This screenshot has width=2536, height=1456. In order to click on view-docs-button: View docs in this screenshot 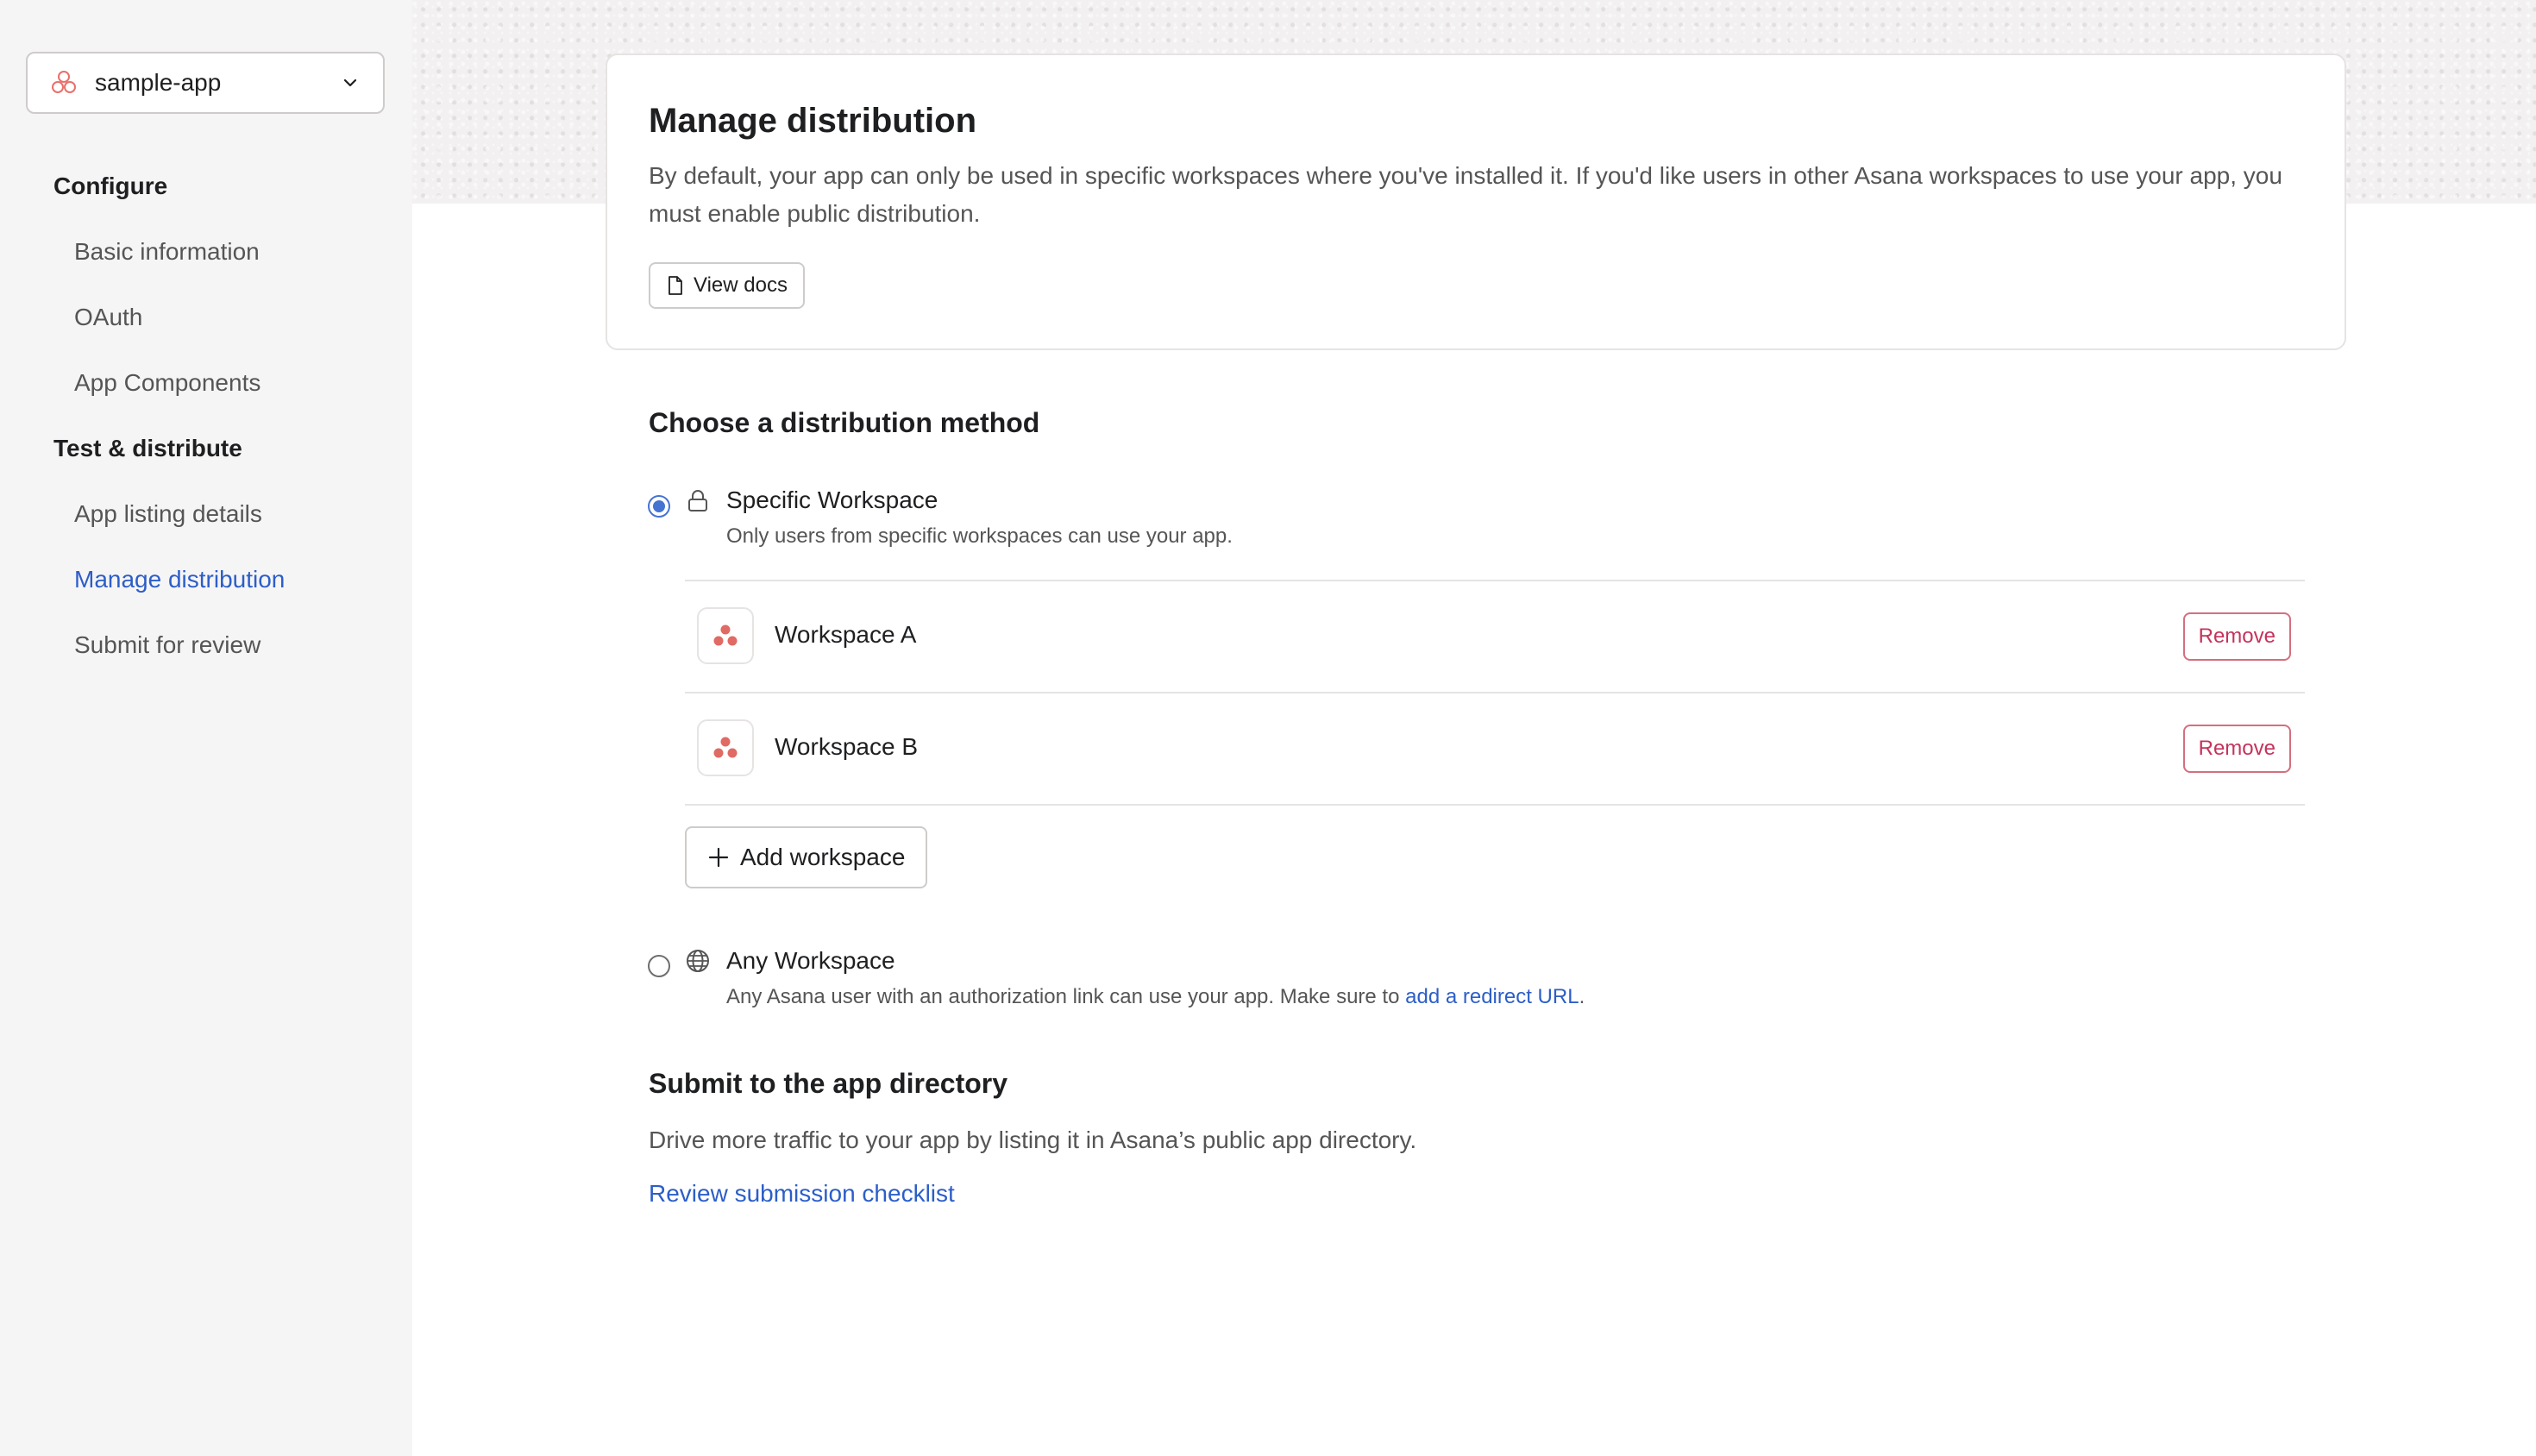, I will do `click(727, 285)`.